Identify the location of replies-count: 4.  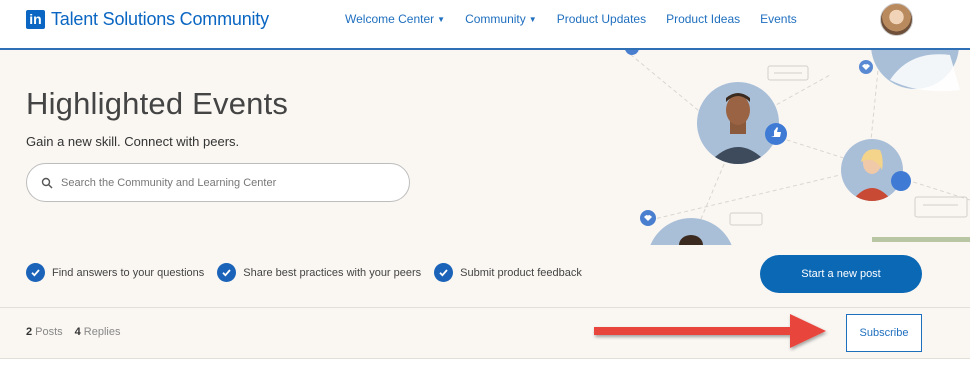
(77, 332).